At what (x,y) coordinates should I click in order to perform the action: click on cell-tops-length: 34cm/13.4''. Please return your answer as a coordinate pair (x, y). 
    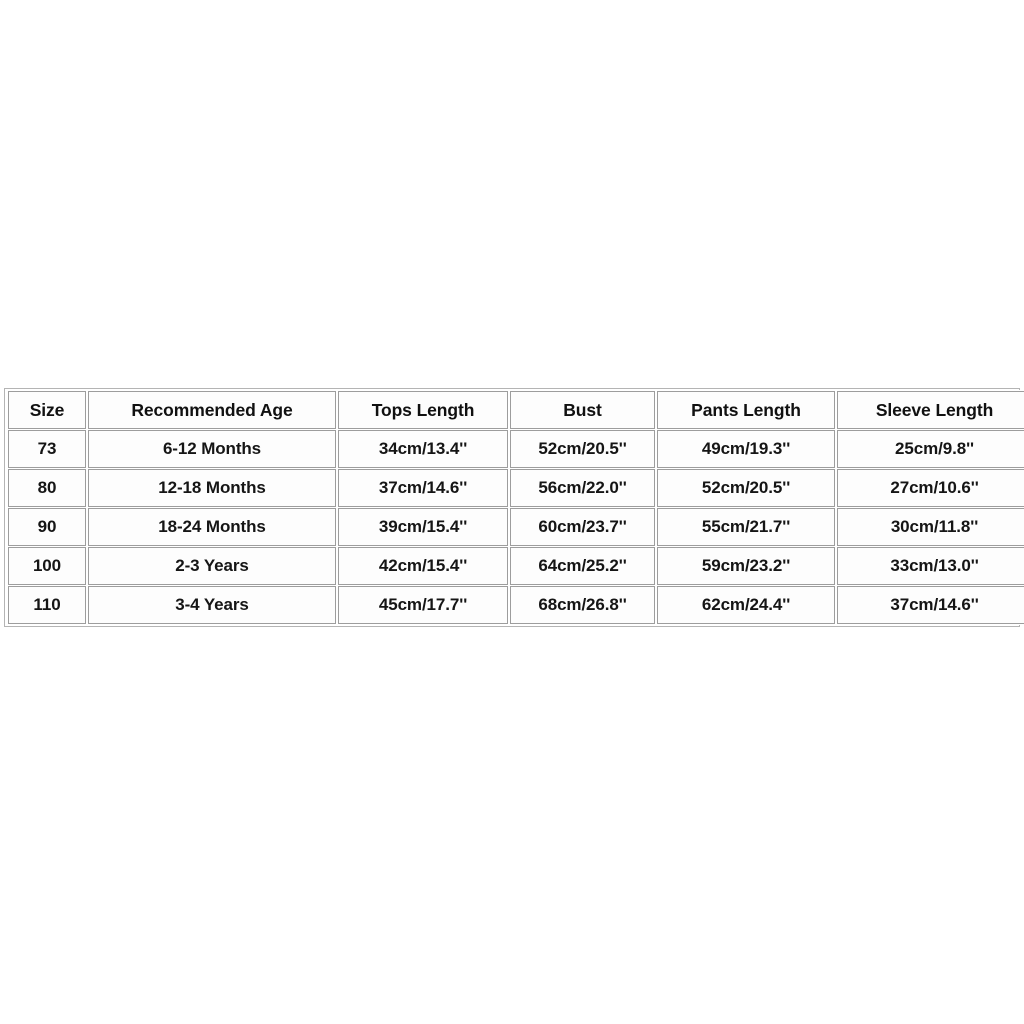
    Looking at the image, I should click on (423, 449).